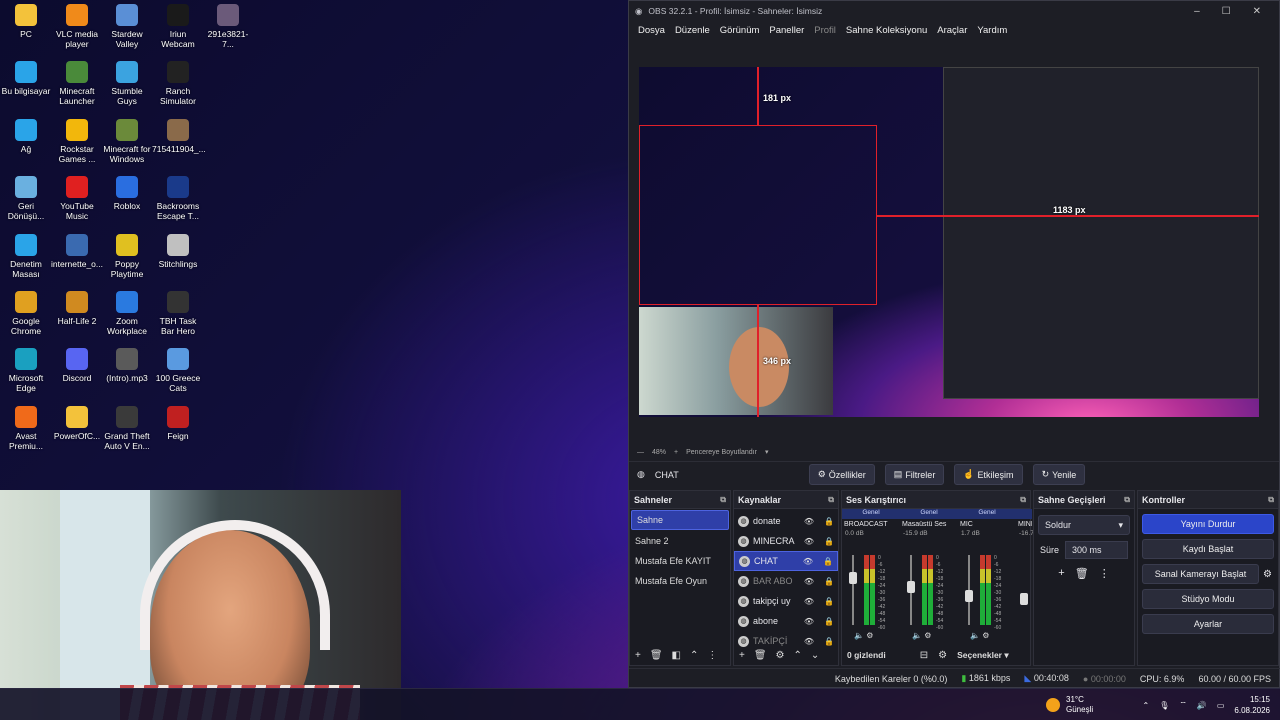  Describe the element at coordinates (651, 30) in the screenshot. I see `menu-item: Dosya` at that location.